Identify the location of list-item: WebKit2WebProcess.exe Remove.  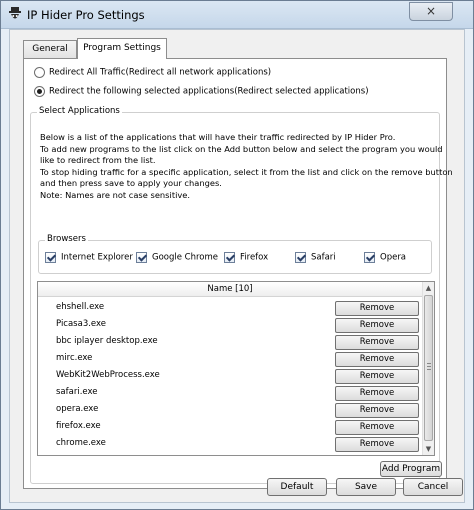
(230, 376).